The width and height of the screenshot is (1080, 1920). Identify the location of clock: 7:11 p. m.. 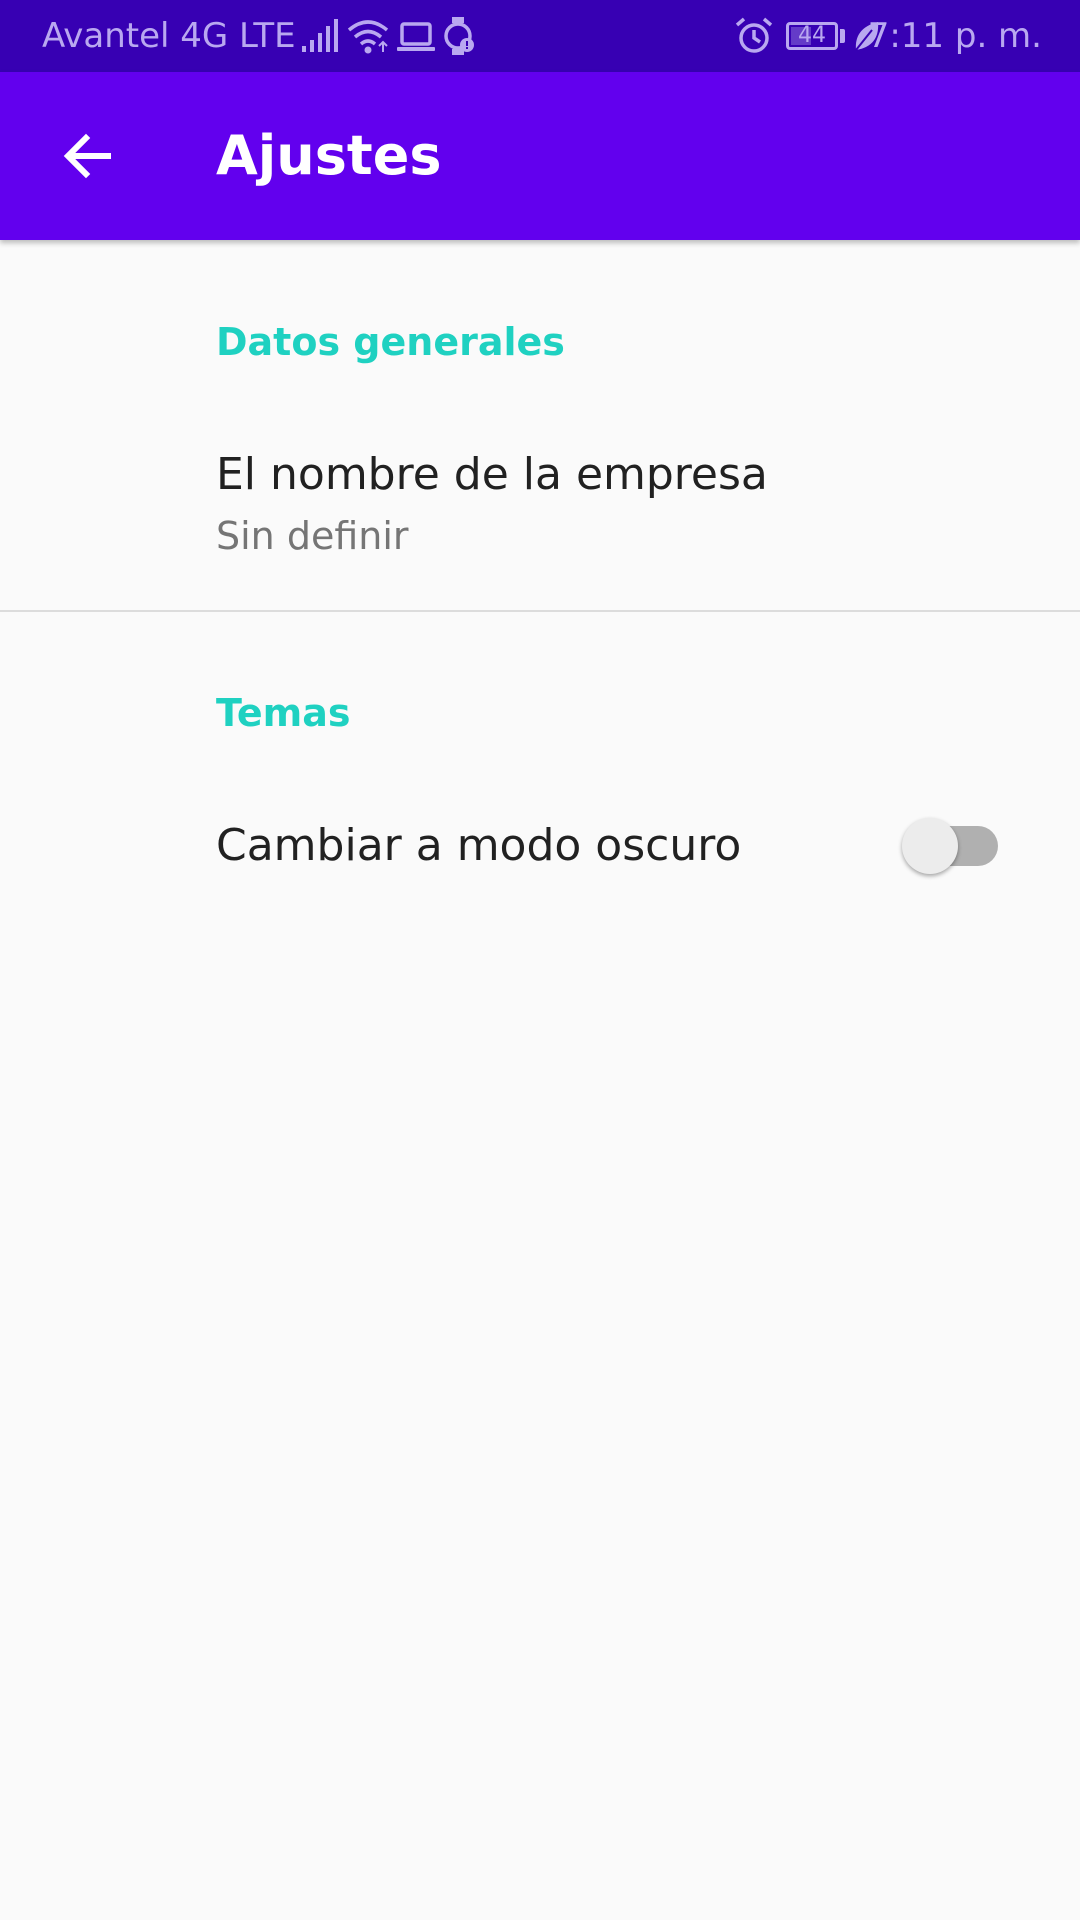
(954, 36).